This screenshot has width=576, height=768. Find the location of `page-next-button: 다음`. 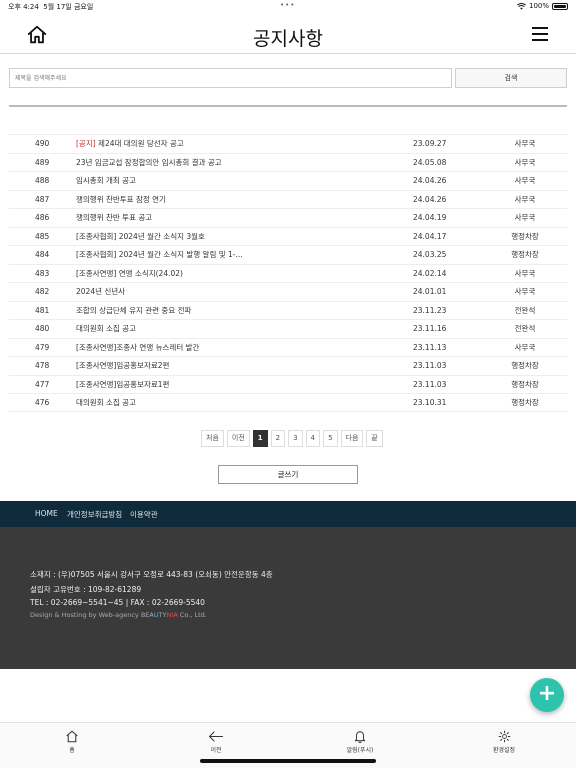

page-next-button: 다음 is located at coordinates (352, 438).